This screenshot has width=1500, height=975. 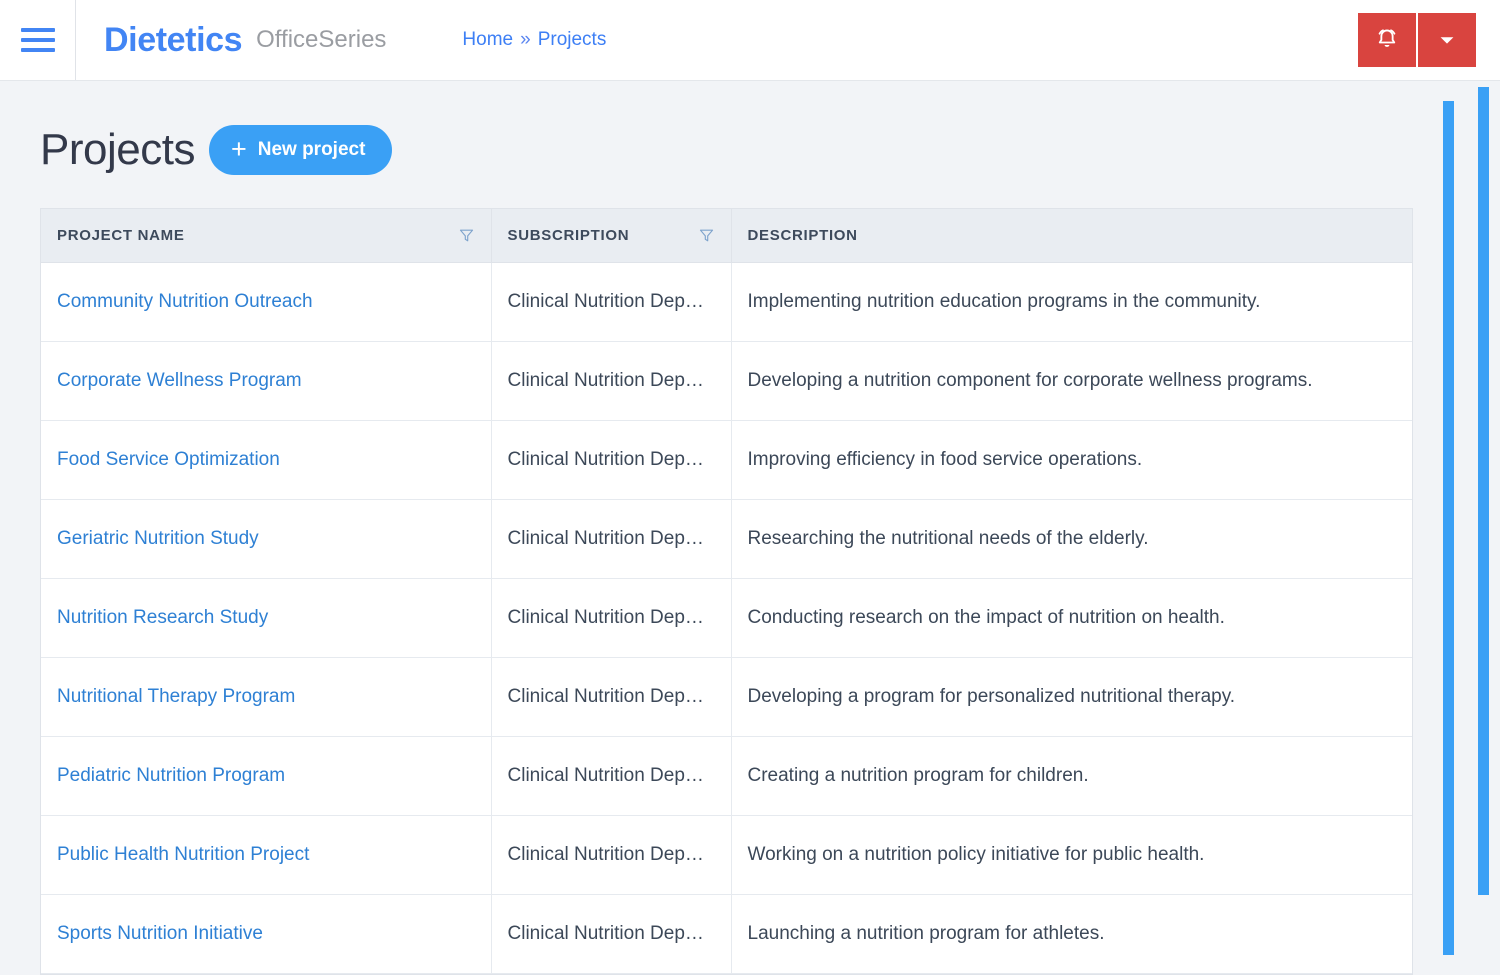 What do you see at coordinates (487, 40) in the screenshot?
I see `breadcrumb-item-home: Home` at bounding box center [487, 40].